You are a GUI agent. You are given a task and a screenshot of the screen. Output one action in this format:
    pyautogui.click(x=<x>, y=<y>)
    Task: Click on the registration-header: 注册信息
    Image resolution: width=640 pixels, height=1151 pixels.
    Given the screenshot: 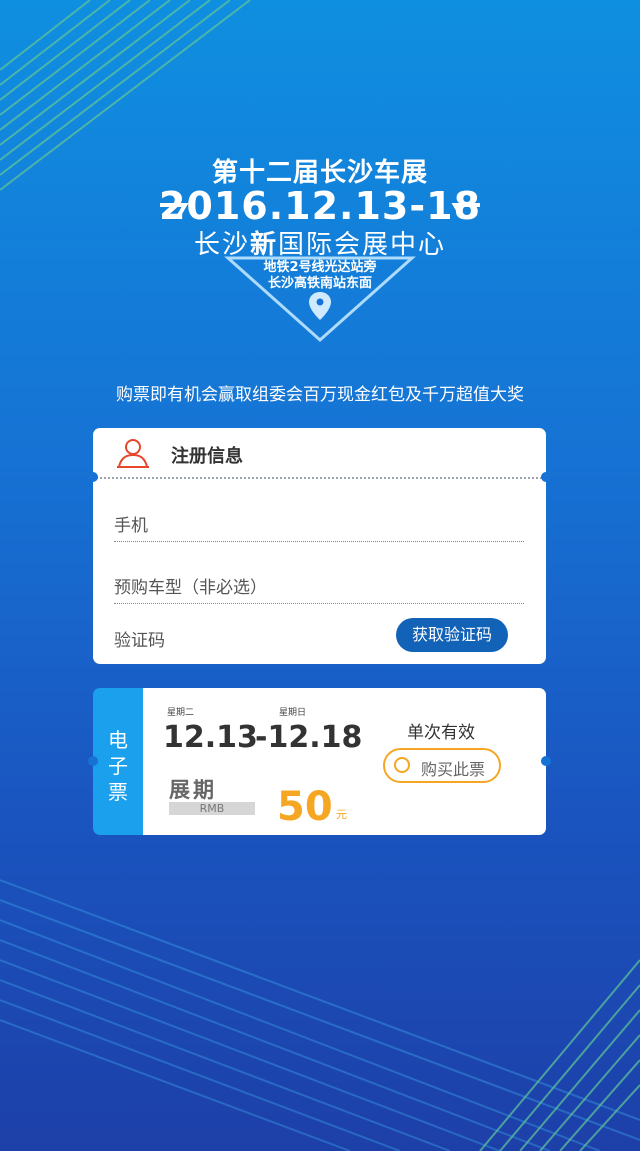 What is the action you would take?
    pyautogui.click(x=319, y=453)
    